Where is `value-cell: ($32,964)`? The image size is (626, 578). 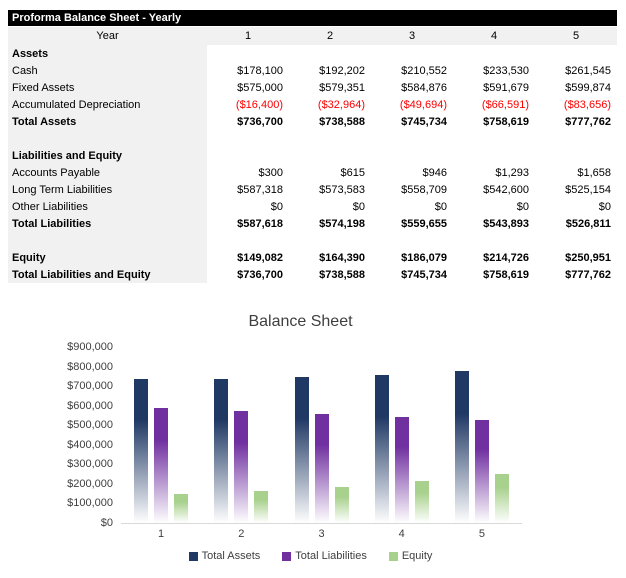 value-cell: ($32,964) is located at coordinates (330, 104).